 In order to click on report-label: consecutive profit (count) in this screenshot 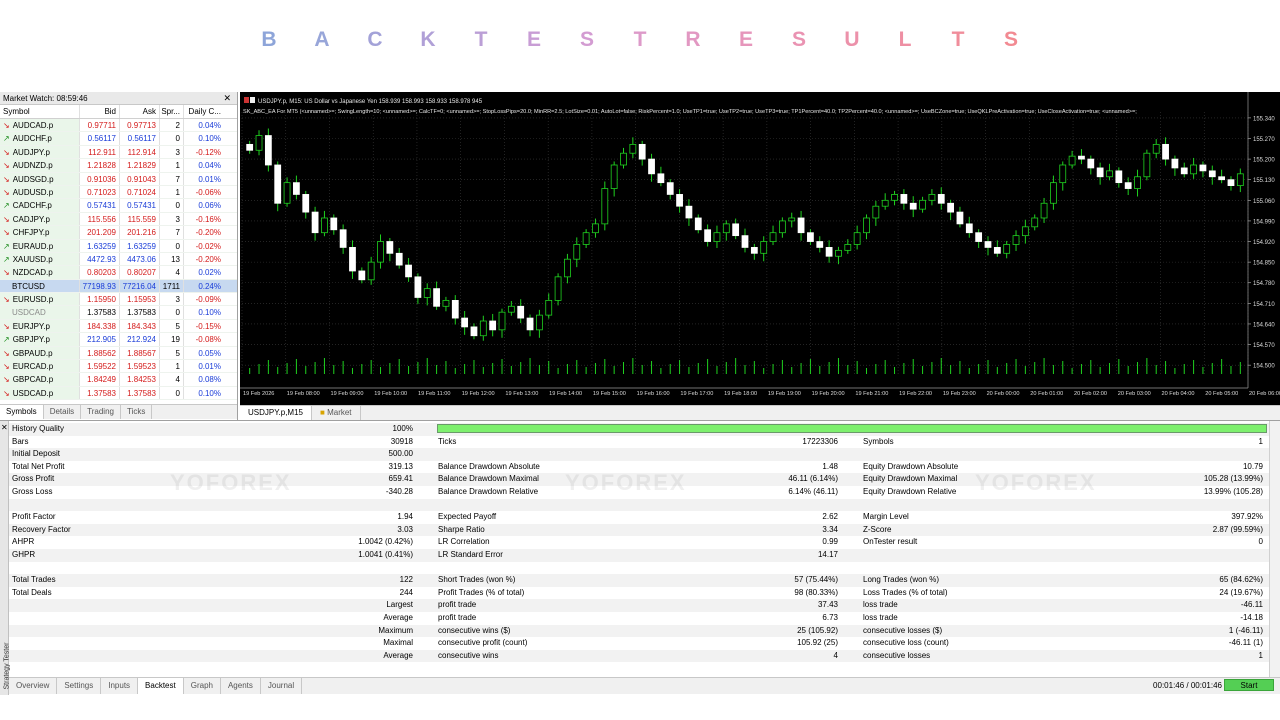, I will do `click(483, 643)`.